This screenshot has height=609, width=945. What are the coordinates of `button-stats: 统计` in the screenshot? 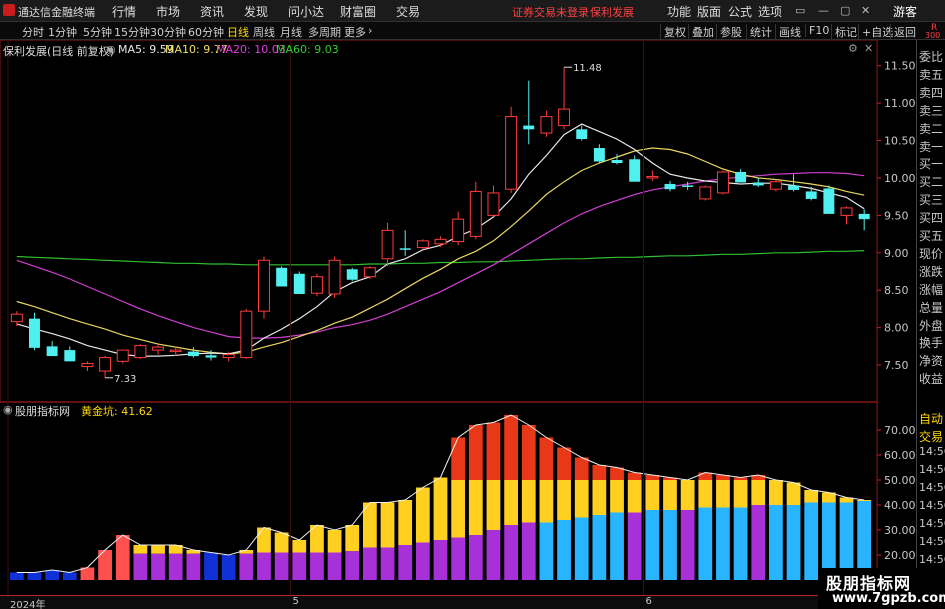 It's located at (759, 32).